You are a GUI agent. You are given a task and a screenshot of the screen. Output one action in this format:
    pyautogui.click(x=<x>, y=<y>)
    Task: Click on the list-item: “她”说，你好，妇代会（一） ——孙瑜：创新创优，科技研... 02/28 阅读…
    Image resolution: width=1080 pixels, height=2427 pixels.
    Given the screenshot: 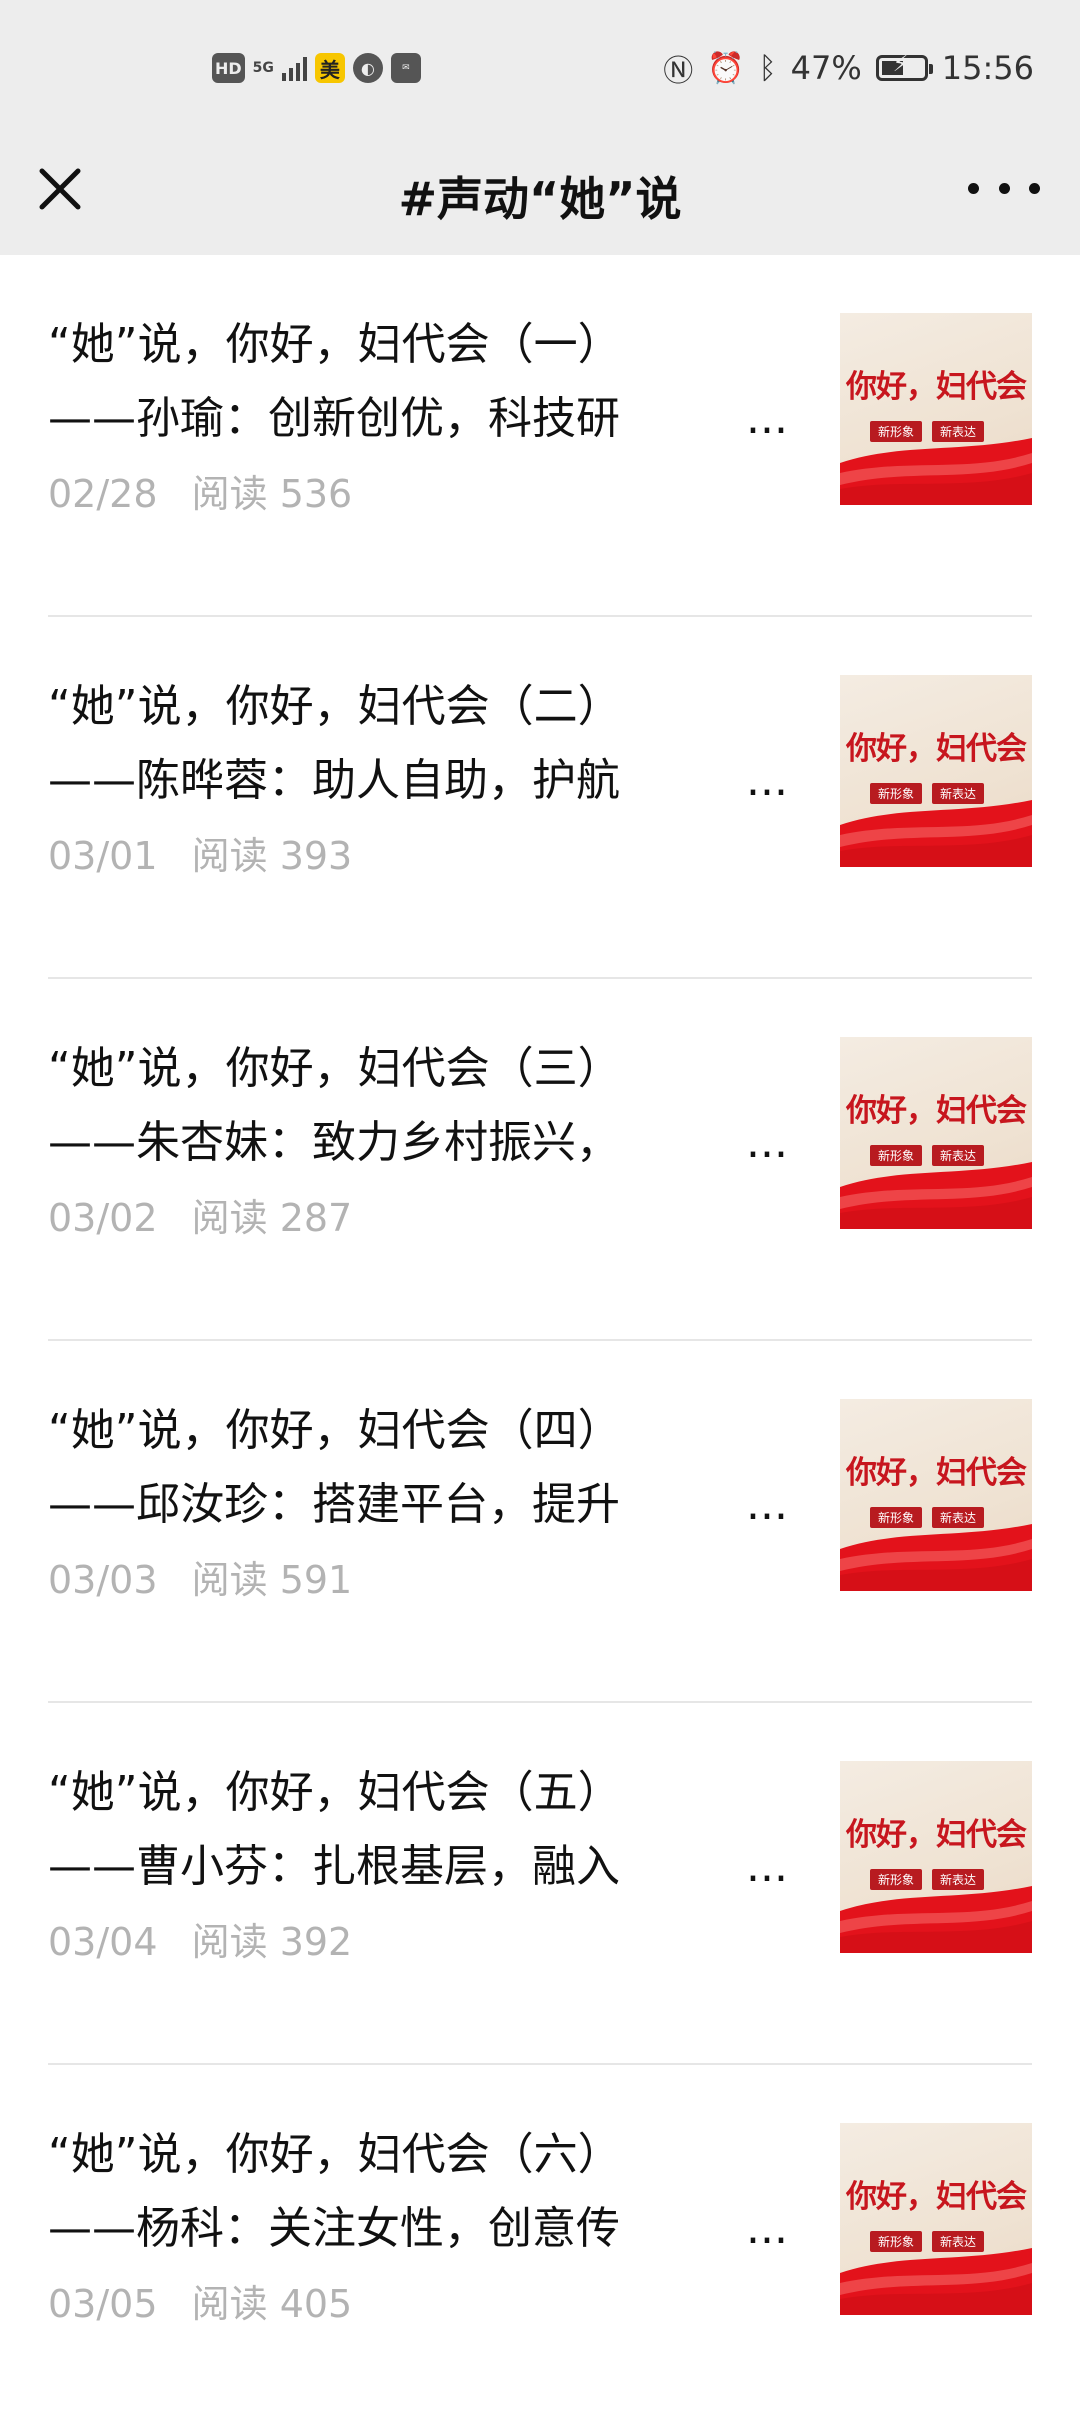 What is the action you would take?
    pyautogui.click(x=540, y=436)
    